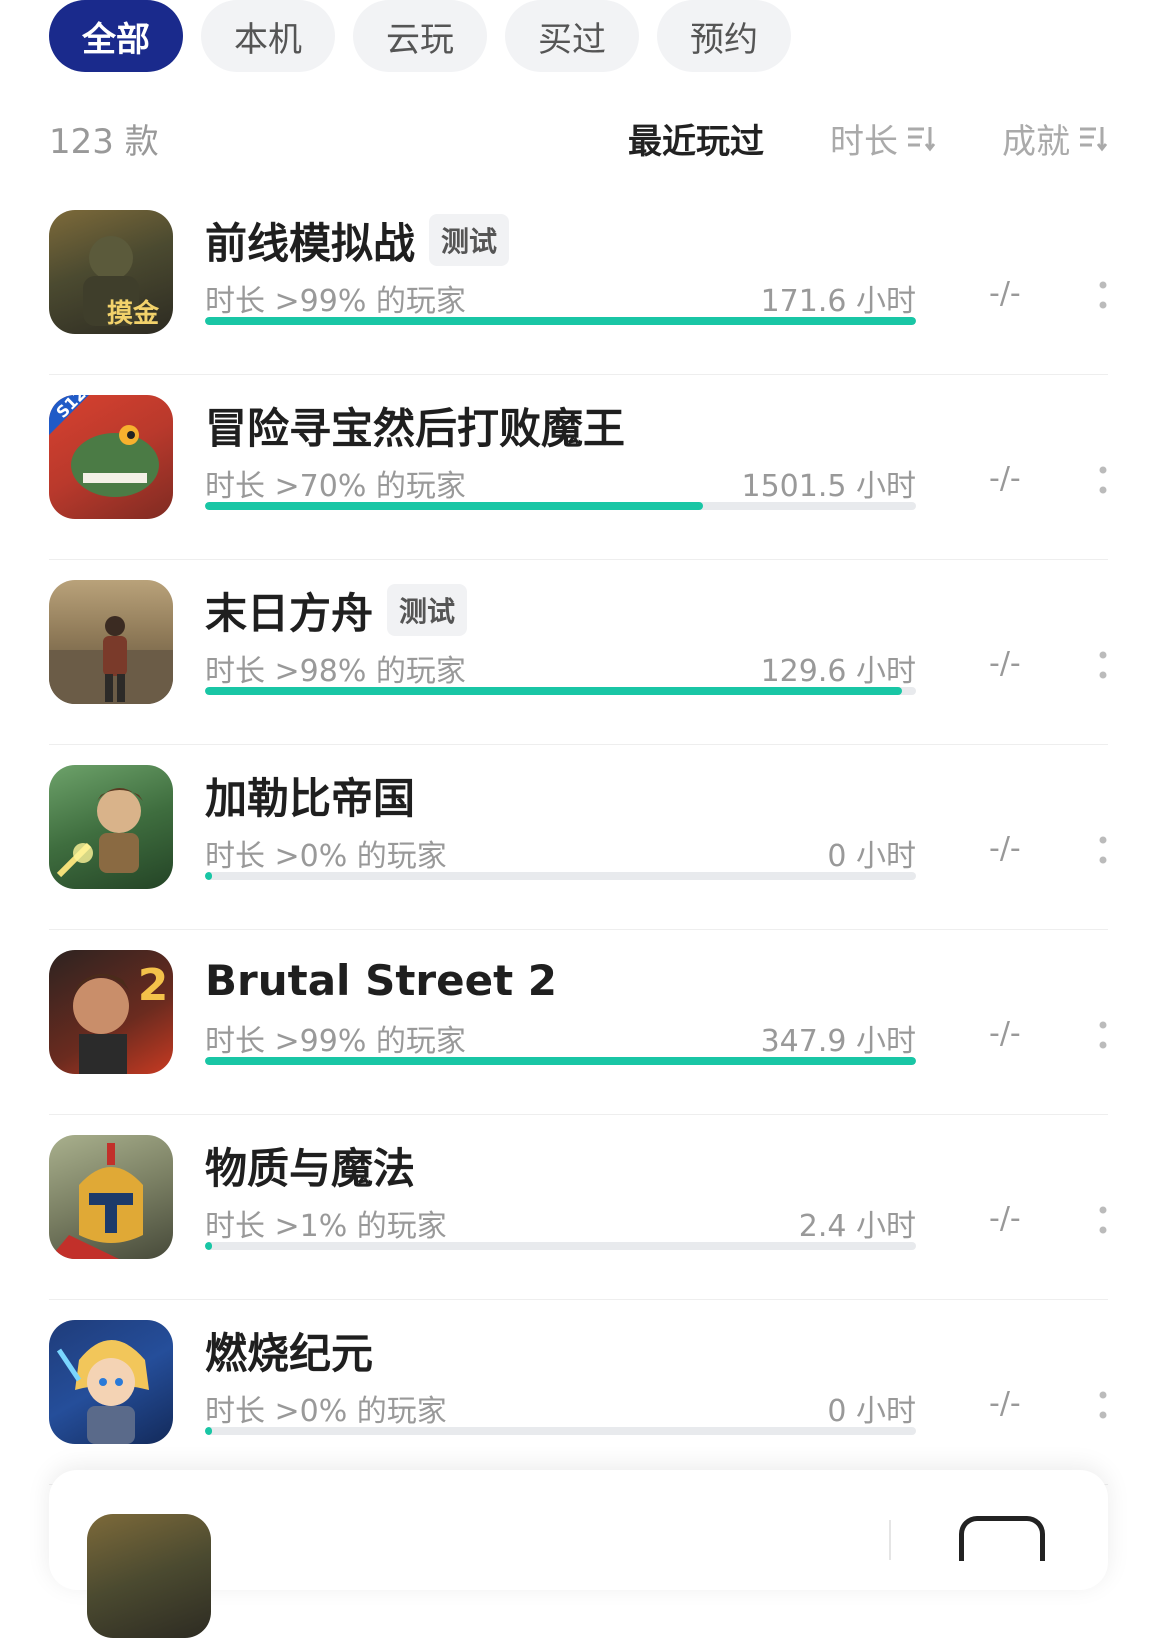 Image resolution: width=1154 pixels, height=1638 pixels. Describe the element at coordinates (133, 313) in the screenshot. I see `svg-text: 摸金` at that location.